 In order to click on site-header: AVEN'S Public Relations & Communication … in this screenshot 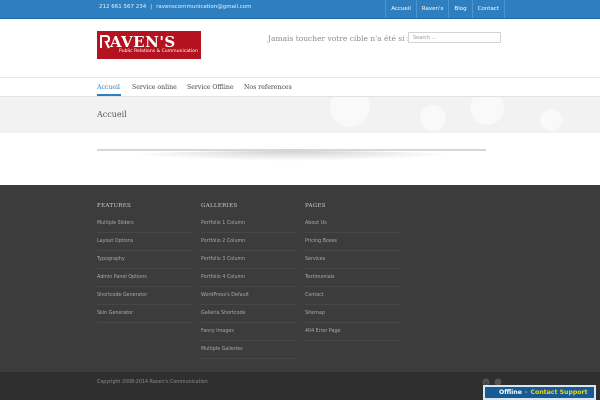, I will do `click(300, 48)`.